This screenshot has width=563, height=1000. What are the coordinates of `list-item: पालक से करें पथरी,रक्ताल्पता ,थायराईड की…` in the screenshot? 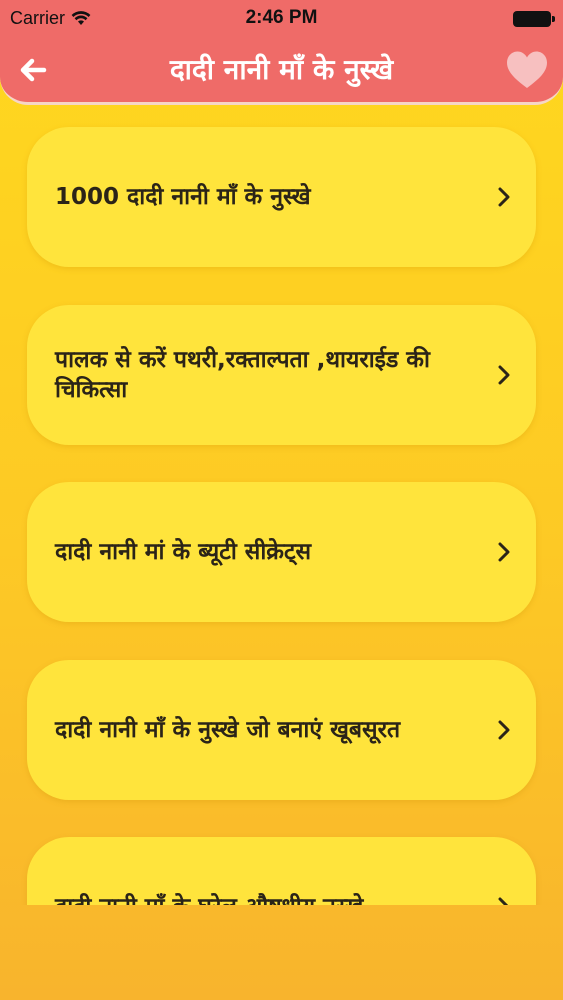 It's located at (281, 375).